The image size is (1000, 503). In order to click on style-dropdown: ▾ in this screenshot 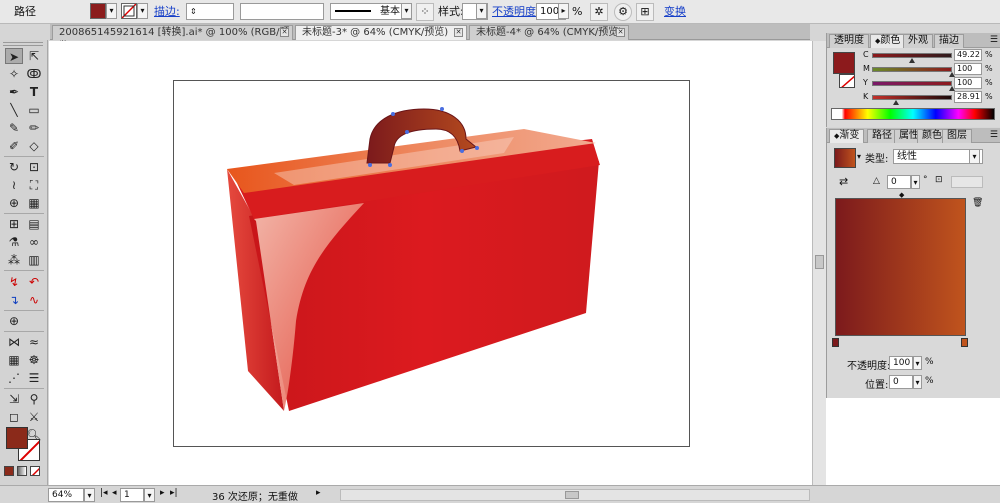, I will do `click(481, 11)`.